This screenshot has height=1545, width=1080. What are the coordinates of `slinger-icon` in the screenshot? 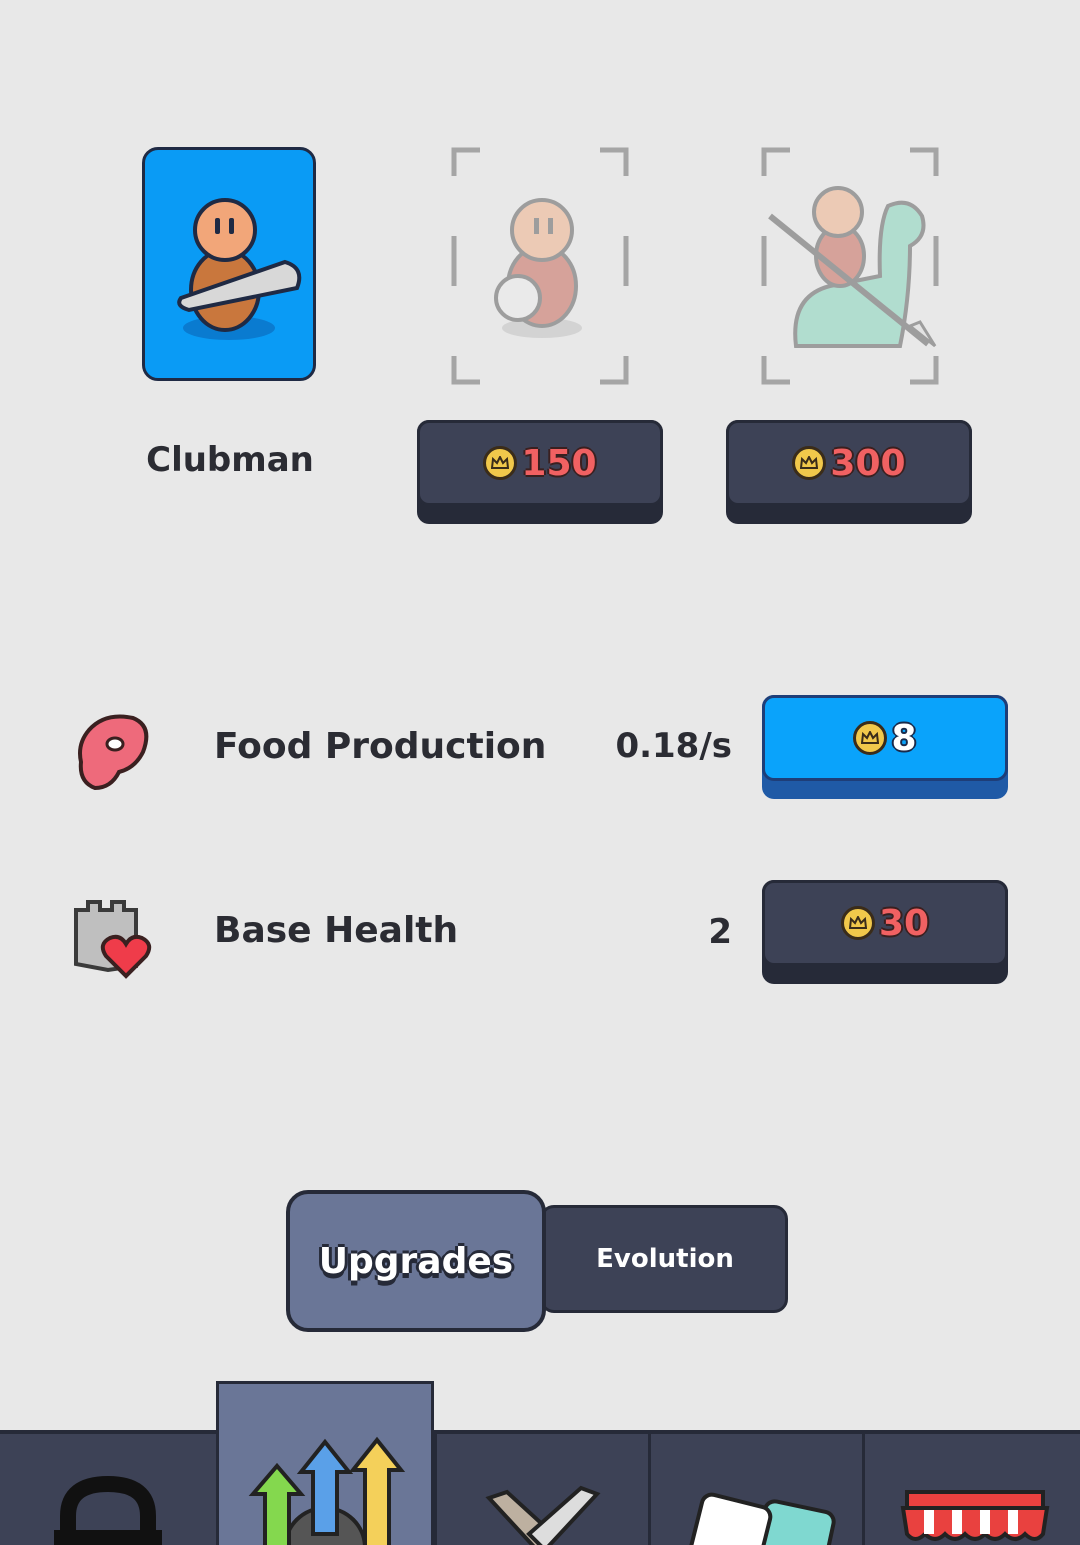 It's located at (540, 266).